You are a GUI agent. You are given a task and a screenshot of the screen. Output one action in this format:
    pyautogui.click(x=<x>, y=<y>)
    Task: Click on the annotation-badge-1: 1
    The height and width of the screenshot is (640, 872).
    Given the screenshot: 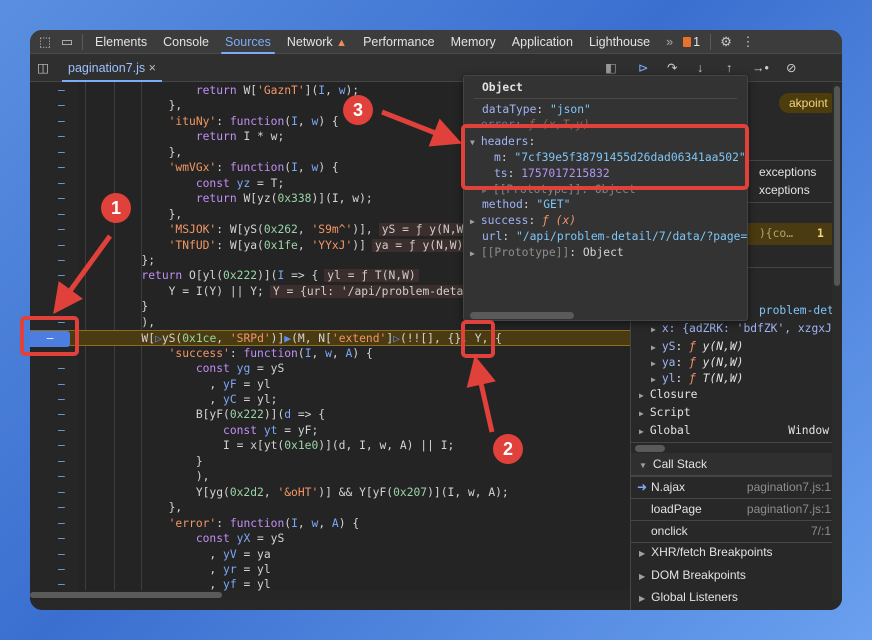 What is the action you would take?
    pyautogui.click(x=116, y=208)
    